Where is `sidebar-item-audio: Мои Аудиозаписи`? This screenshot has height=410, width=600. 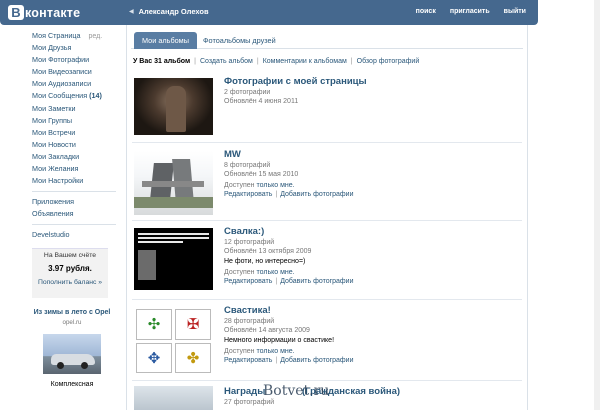
sidebar-item-audio: Мои Аудиозаписи is located at coordinates (74, 84).